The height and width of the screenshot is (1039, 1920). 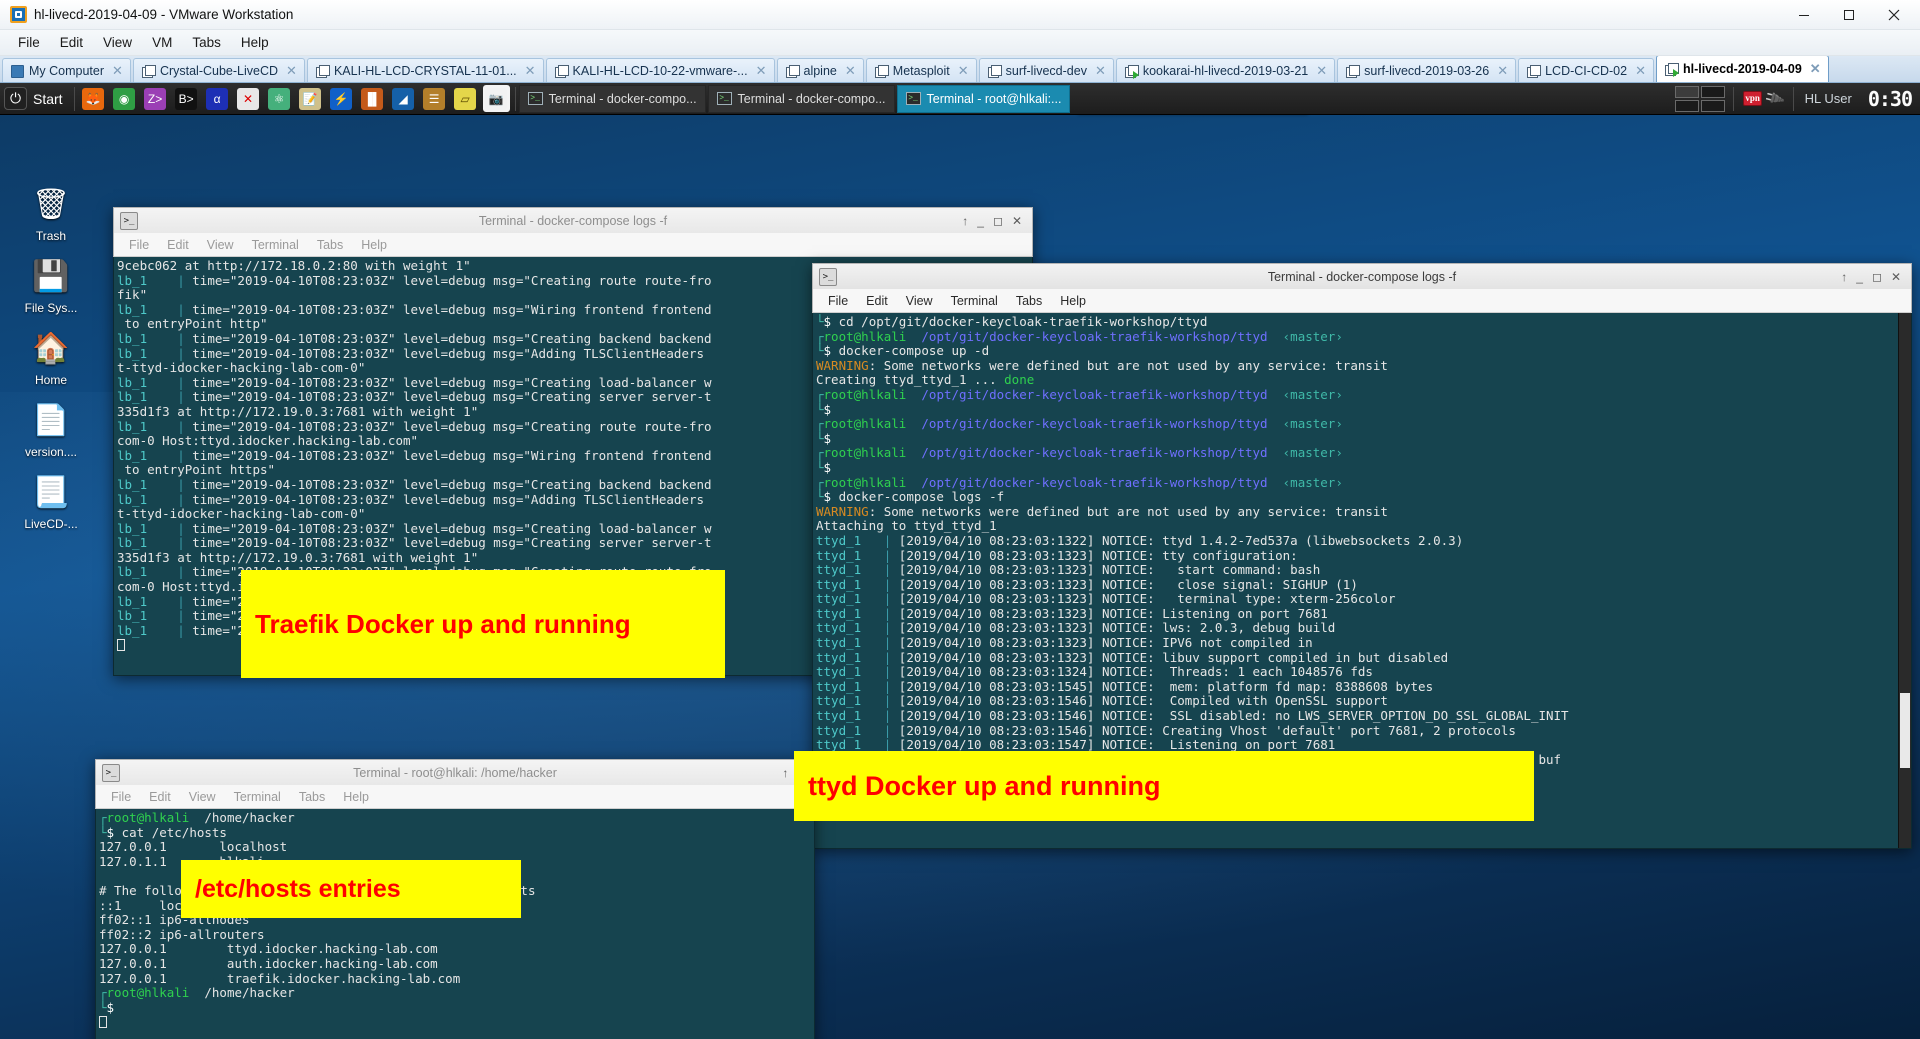 I want to click on vpn-icon: vpn, so click(x=1753, y=98).